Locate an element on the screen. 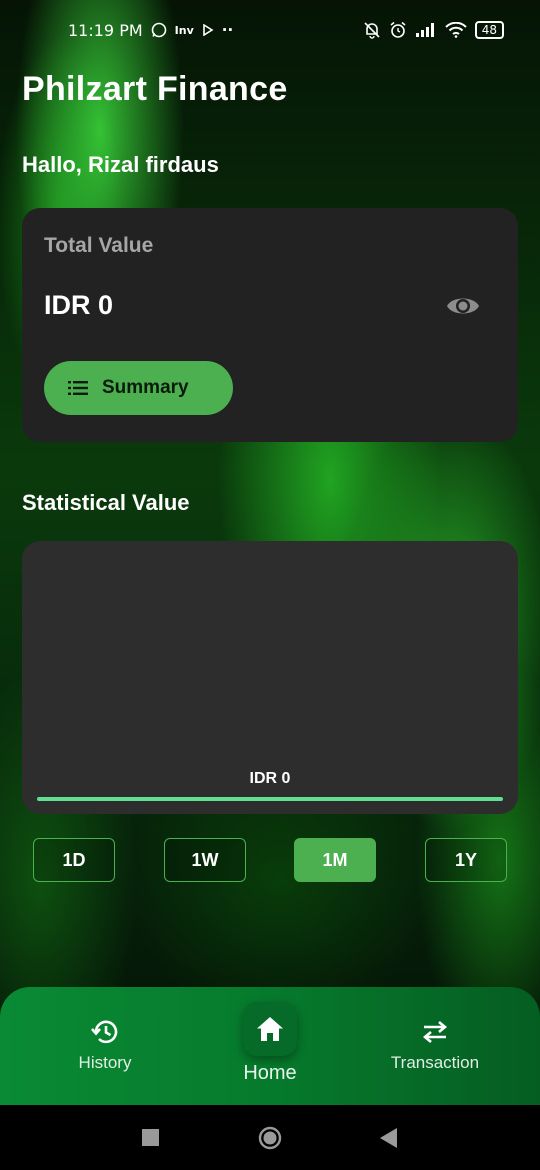 This screenshot has width=540, height=1170. nav-item-transaction: Transaction is located at coordinates (435, 1046).